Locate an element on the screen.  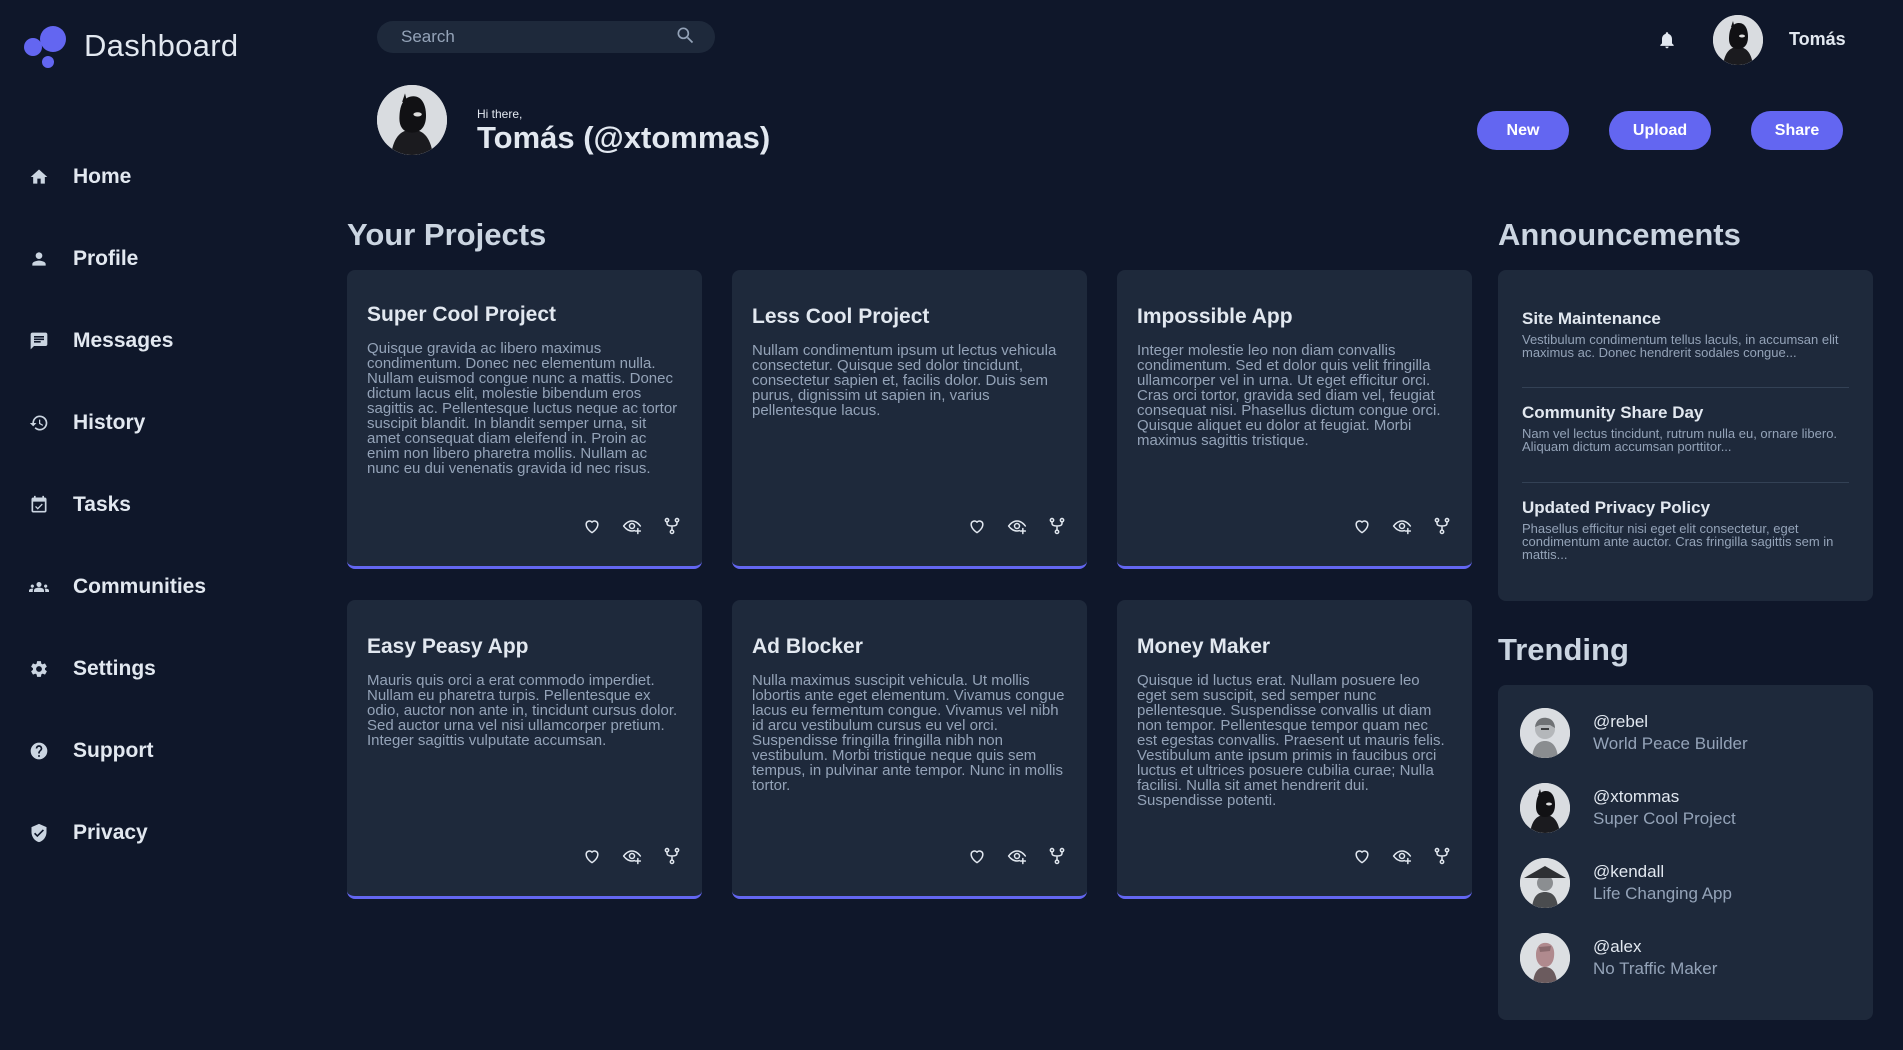
calendar-check-icon is located at coordinates (39, 505).